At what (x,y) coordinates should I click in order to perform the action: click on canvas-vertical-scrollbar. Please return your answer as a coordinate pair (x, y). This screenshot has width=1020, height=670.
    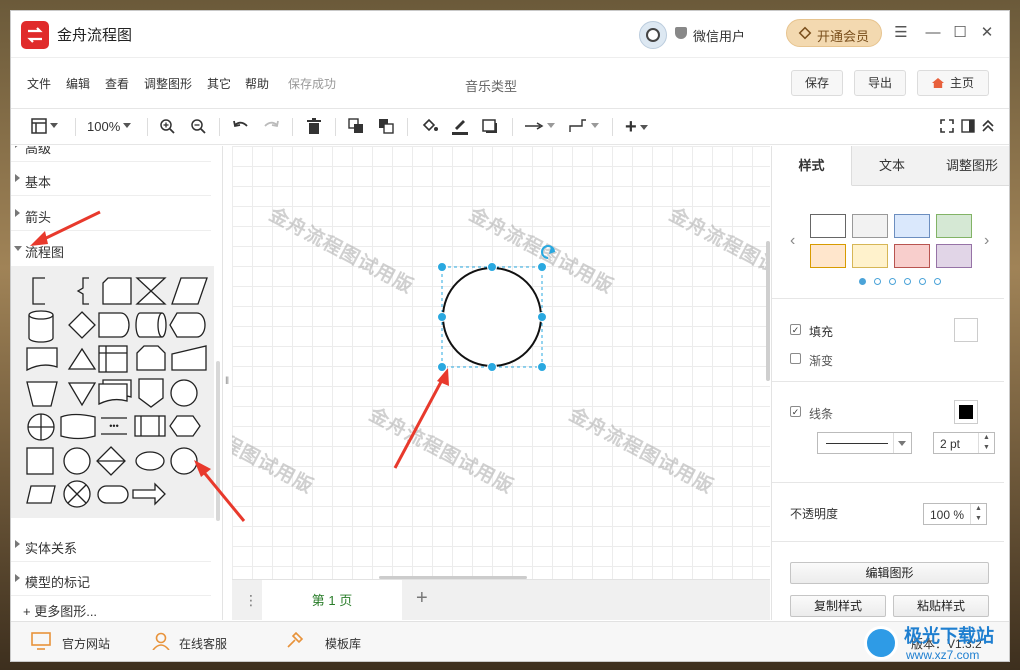
    Looking at the image, I should click on (768, 311).